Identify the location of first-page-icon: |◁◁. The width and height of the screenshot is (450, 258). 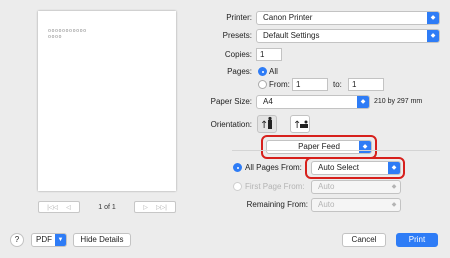
(52, 207).